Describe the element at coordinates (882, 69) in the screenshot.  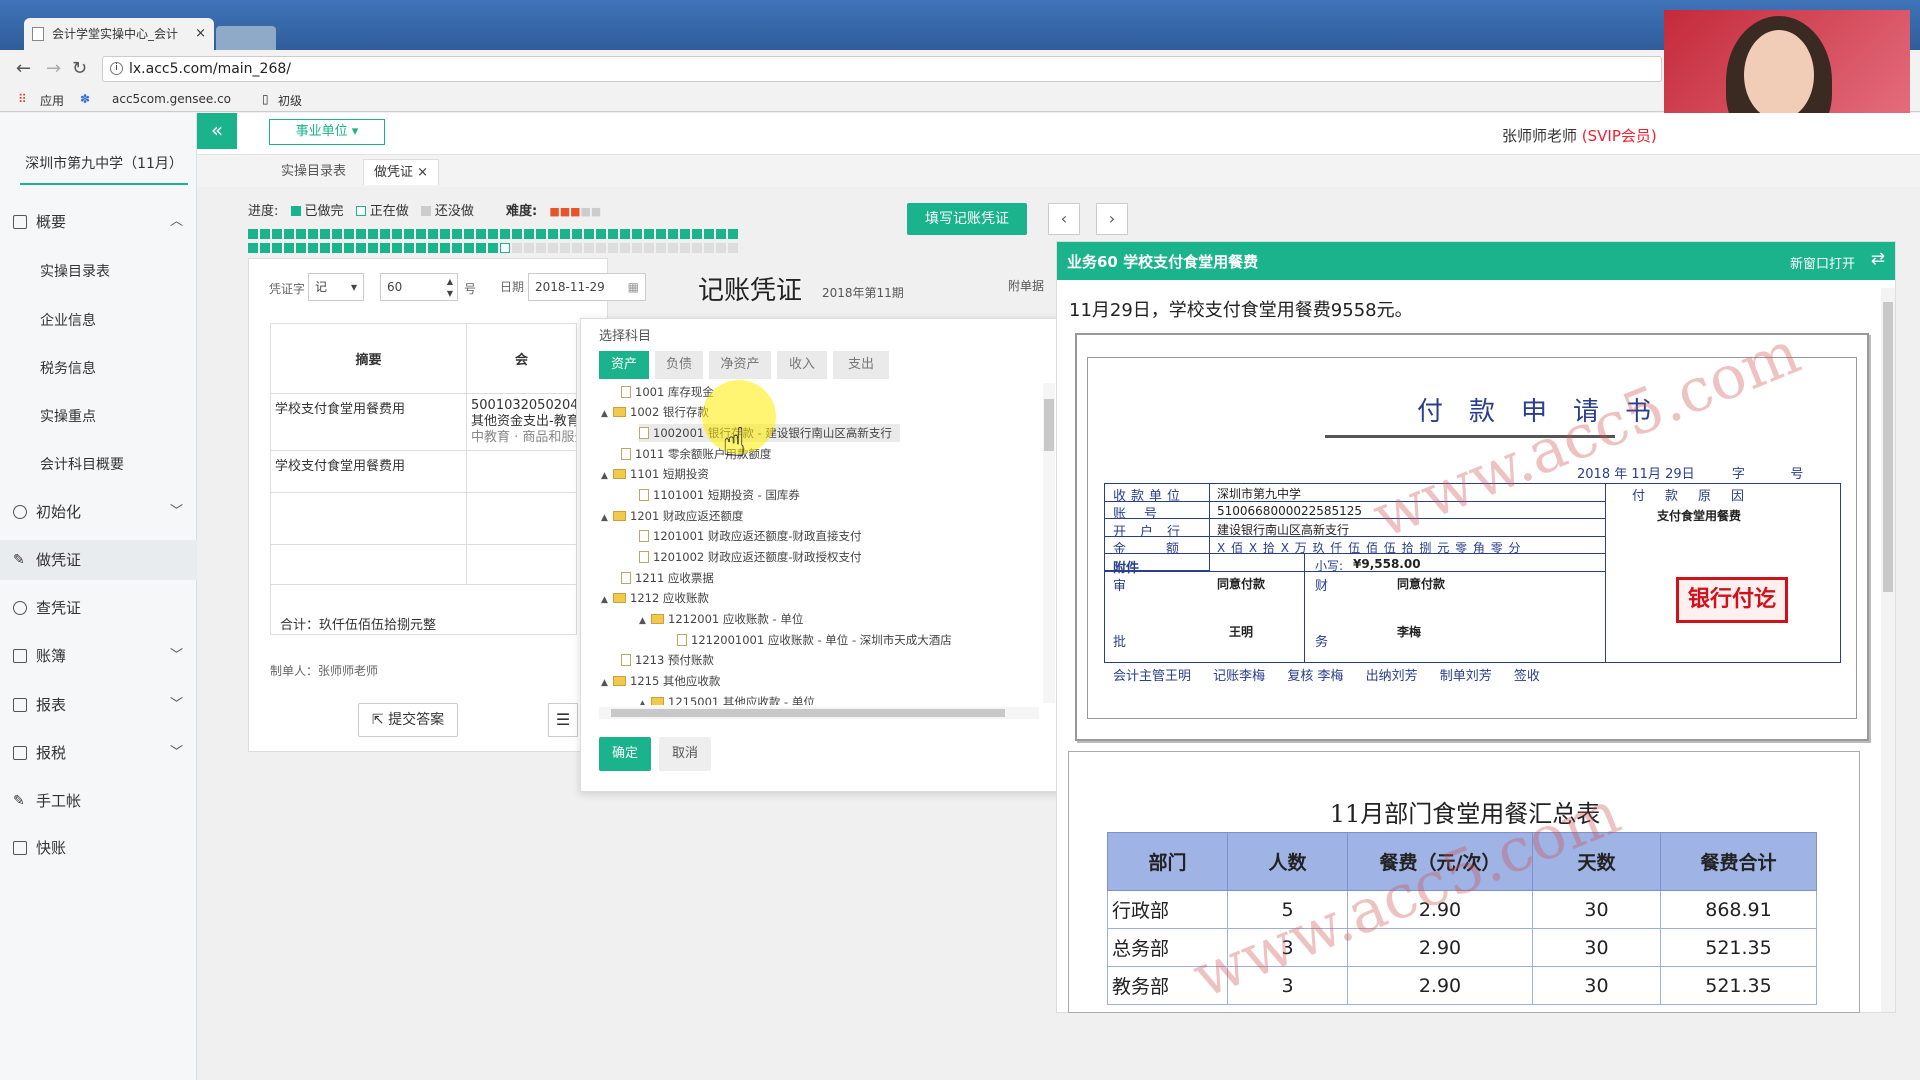
I see `url-input: i lx.acc5.com/main_268/` at that location.